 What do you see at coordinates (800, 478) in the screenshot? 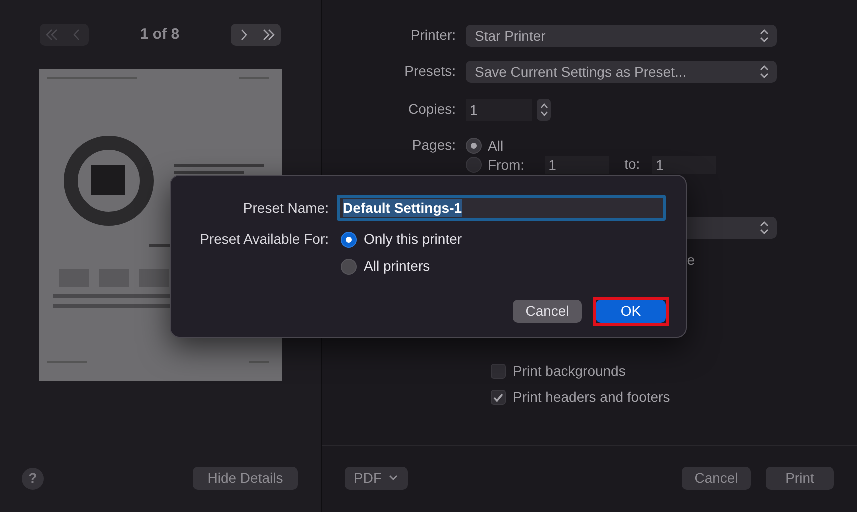
I see `print-button: Print` at bounding box center [800, 478].